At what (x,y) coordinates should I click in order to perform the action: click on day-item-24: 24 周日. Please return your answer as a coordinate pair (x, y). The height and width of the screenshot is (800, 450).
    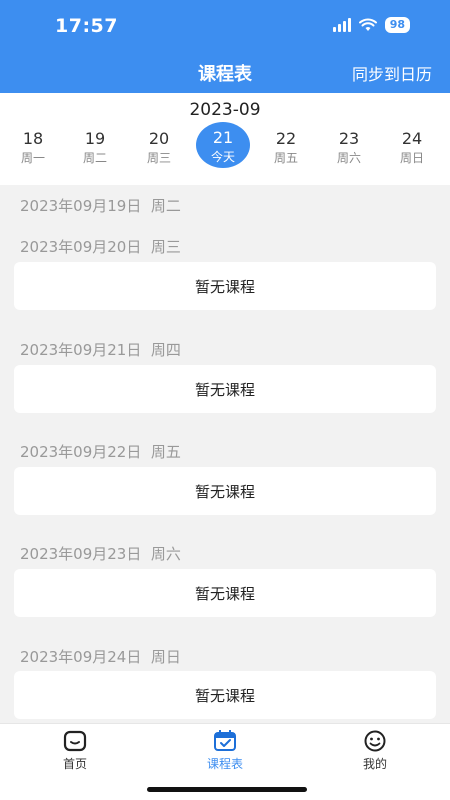
    Looking at the image, I should click on (412, 152).